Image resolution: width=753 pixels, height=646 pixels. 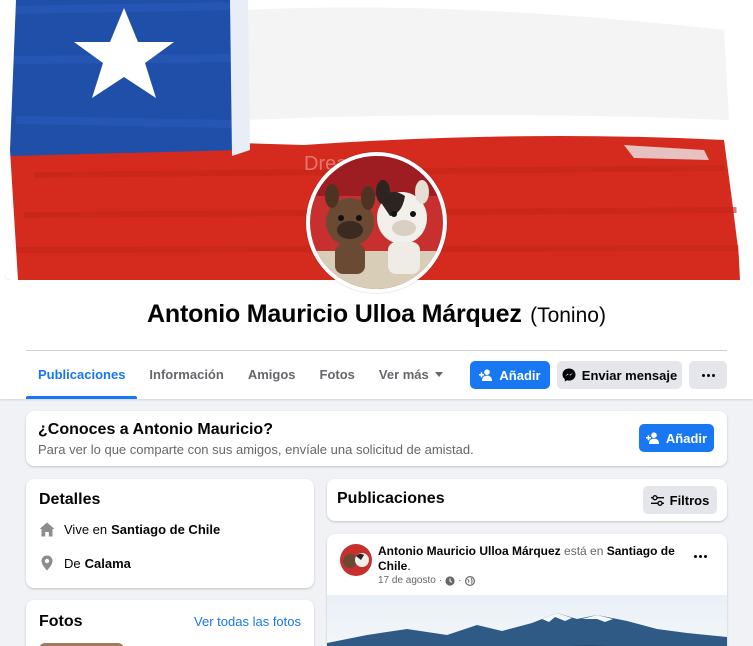 I want to click on know-card-add-label: Añadir, so click(x=686, y=438).